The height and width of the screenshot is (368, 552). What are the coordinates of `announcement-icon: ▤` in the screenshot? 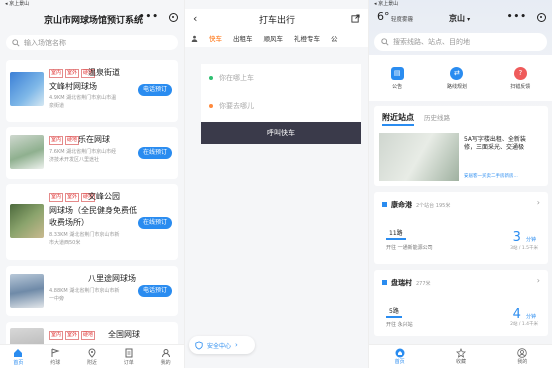 It's located at (397, 73).